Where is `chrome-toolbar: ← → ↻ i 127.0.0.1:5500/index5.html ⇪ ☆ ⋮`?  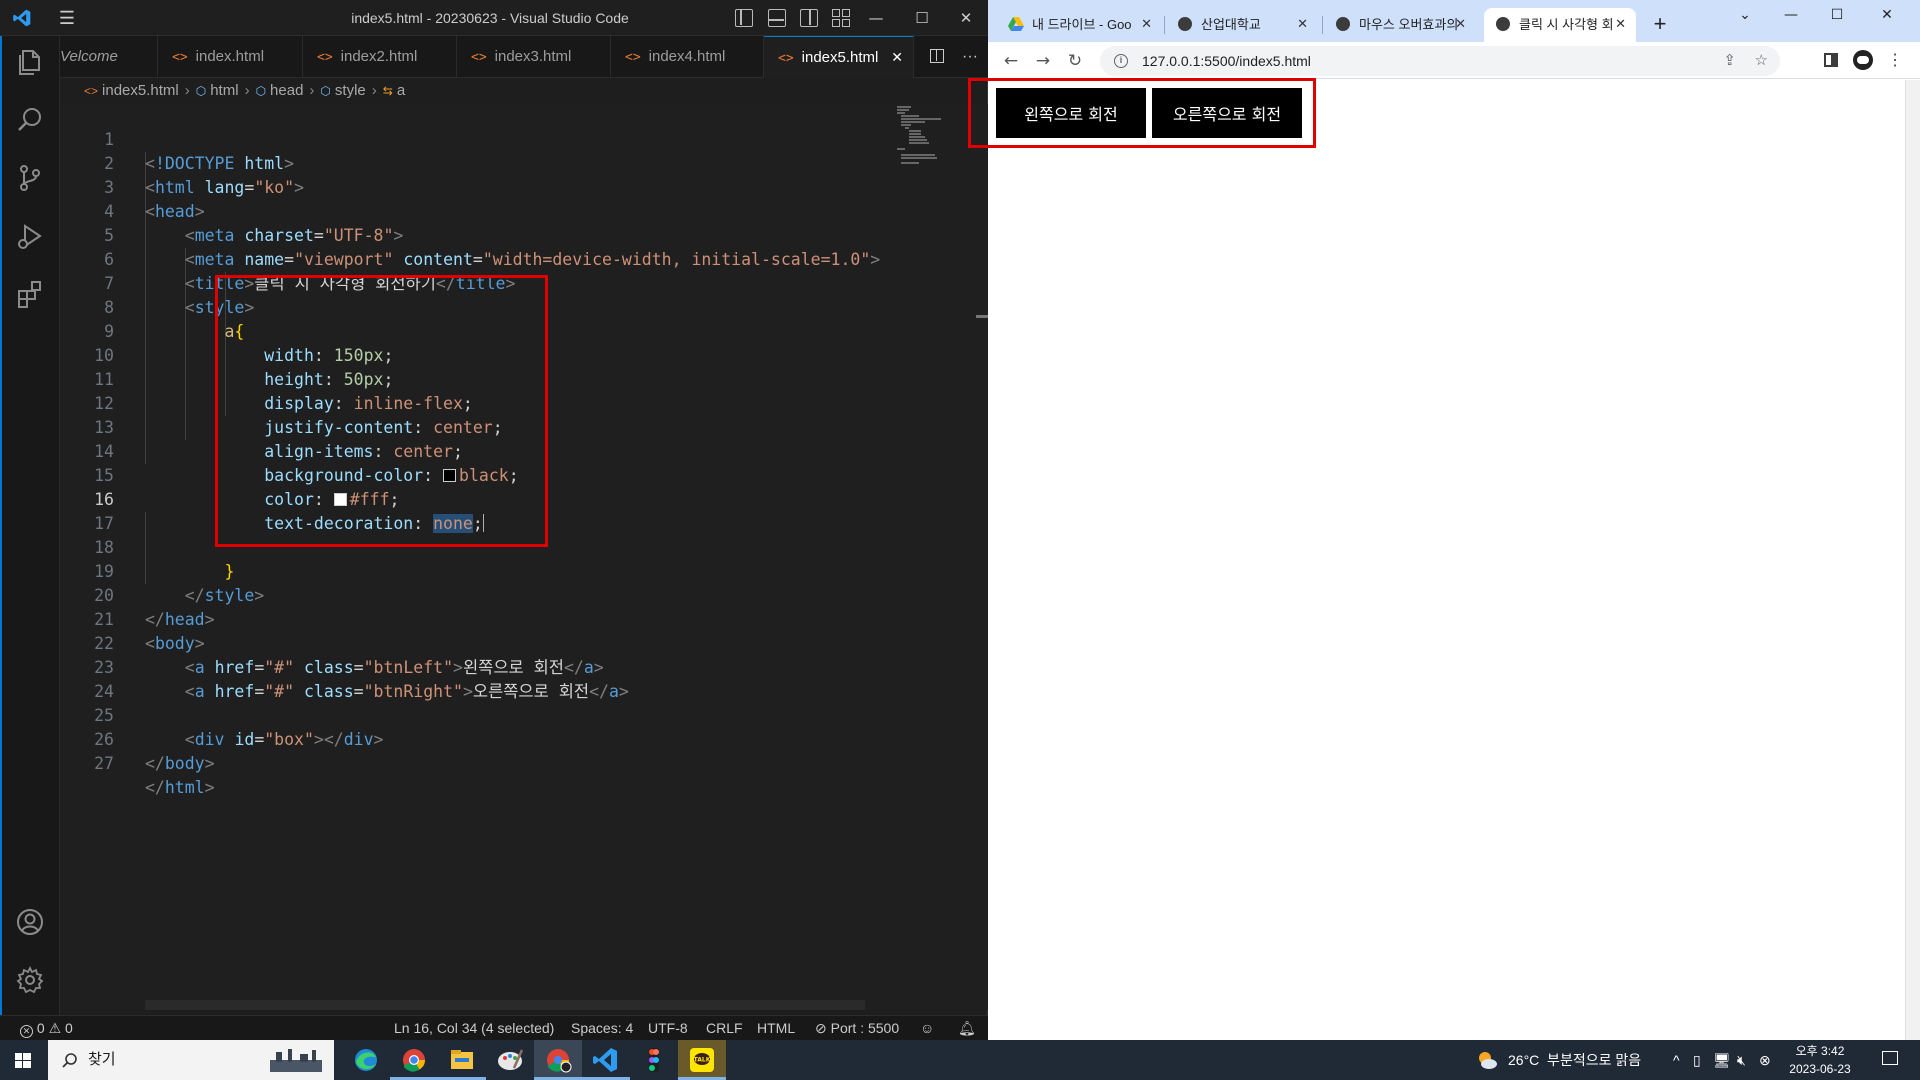 chrome-toolbar: ← → ↻ i 127.0.0.1:5500/index5.html ⇪ ☆ ⋮ is located at coordinates (1454, 60).